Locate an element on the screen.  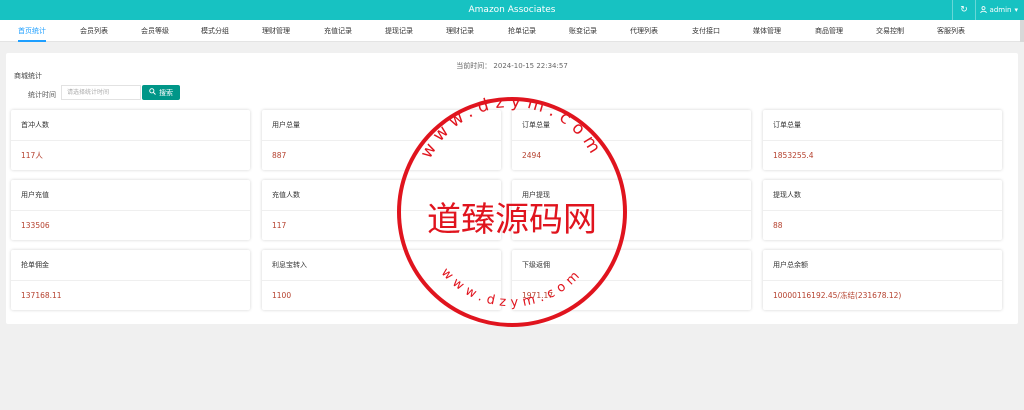
stat-card: 提现人数 88 is located at coordinates (882, 210).